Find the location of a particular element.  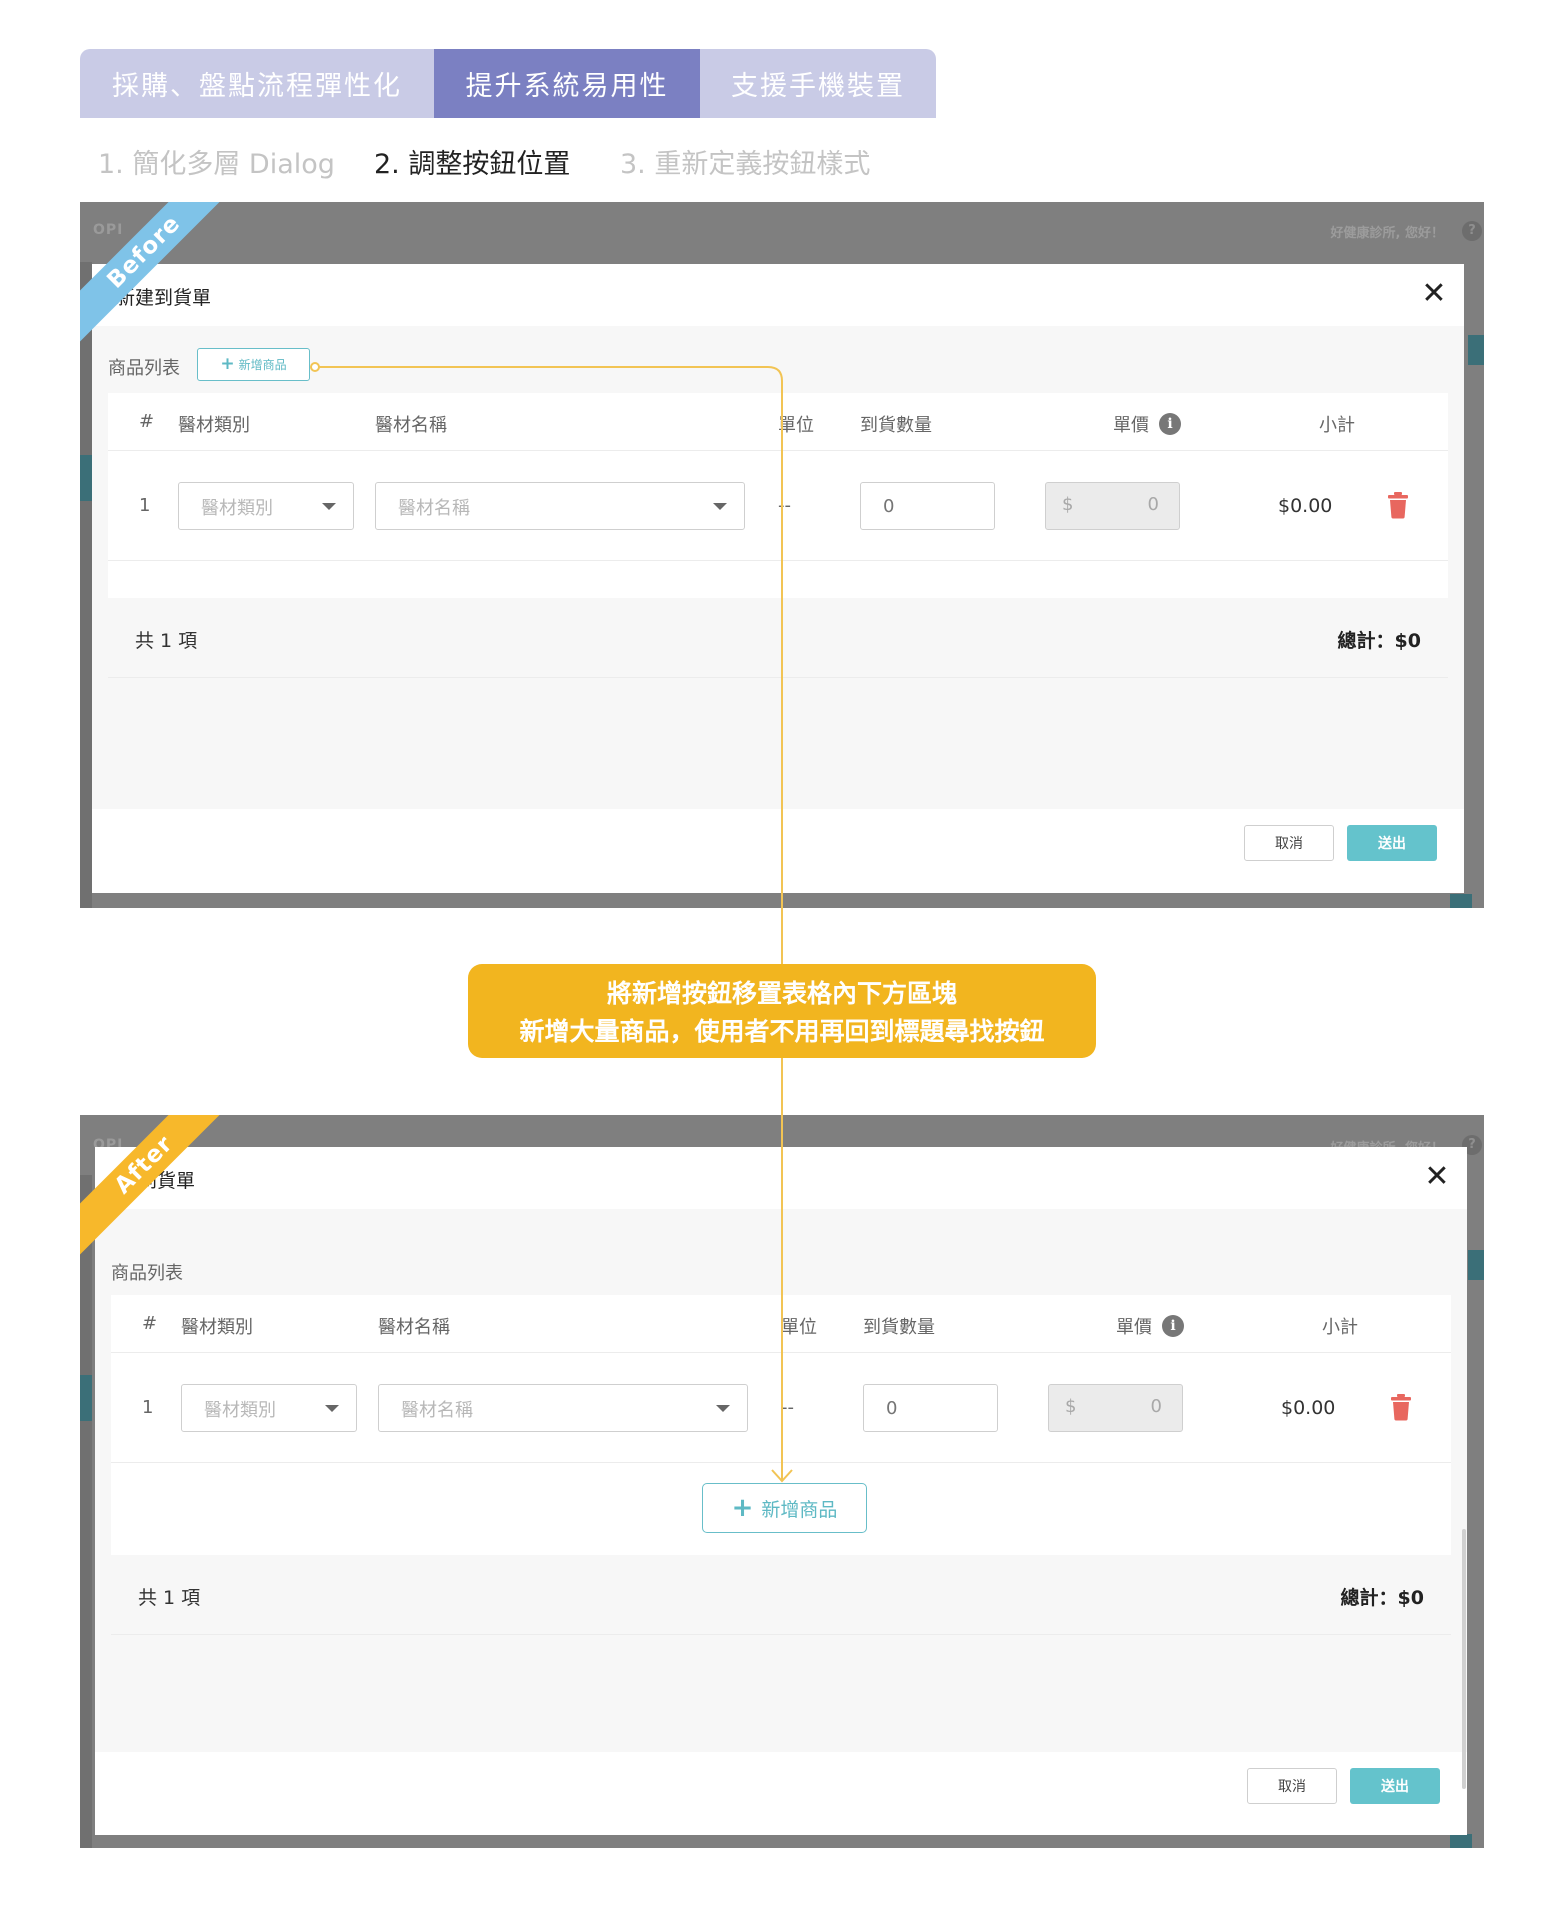

sub-step-button-style: 3. 重新定義按鈕樣式 is located at coordinates (745, 161).